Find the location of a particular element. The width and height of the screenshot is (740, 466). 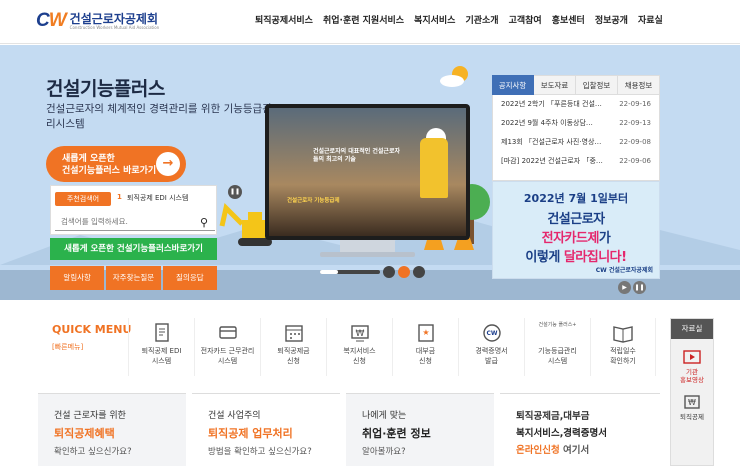

nav-item-retirement: 퇴직공제서비스 is located at coordinates (284, 19).